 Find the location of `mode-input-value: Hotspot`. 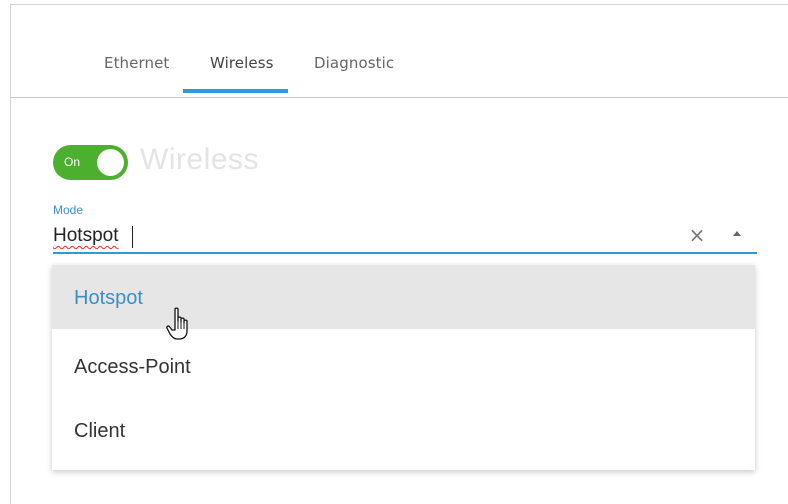

mode-input-value: Hotspot is located at coordinates (86, 235).